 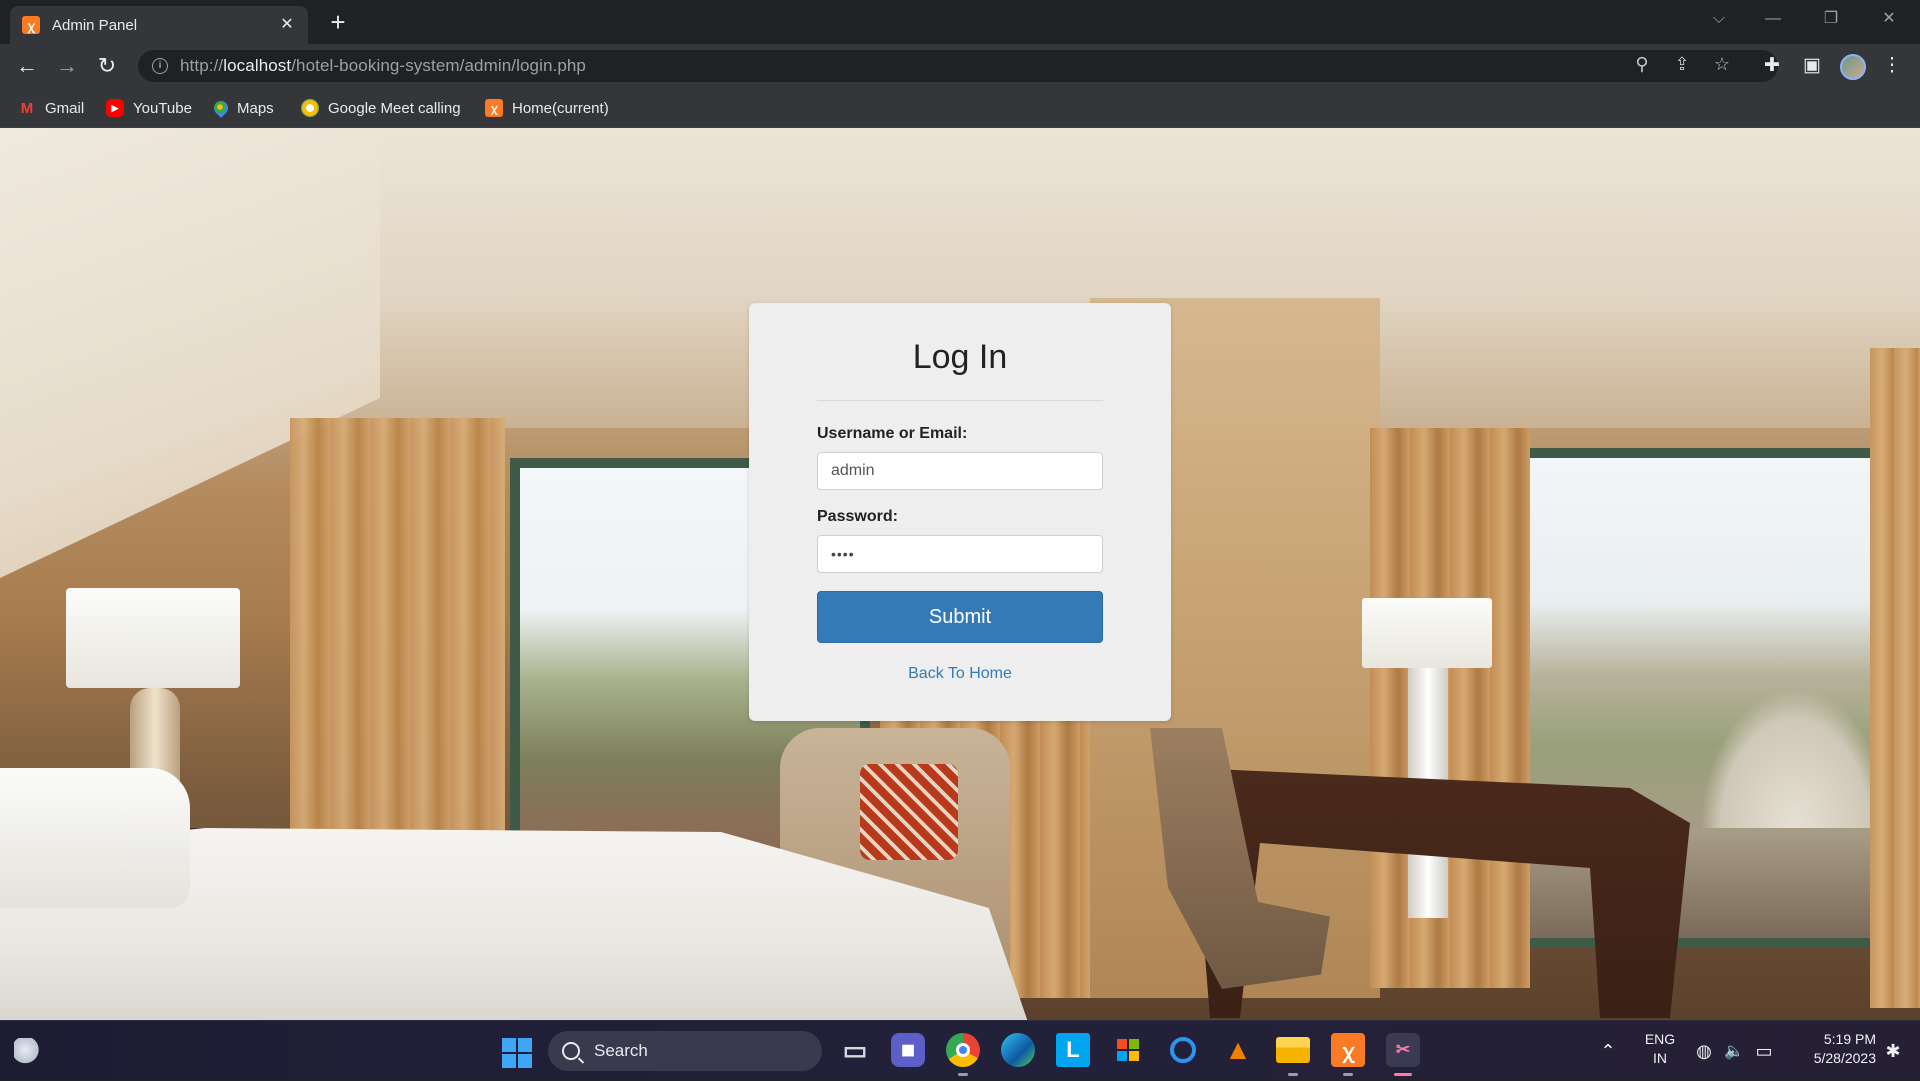 I want to click on password-label: Password:, so click(x=857, y=516).